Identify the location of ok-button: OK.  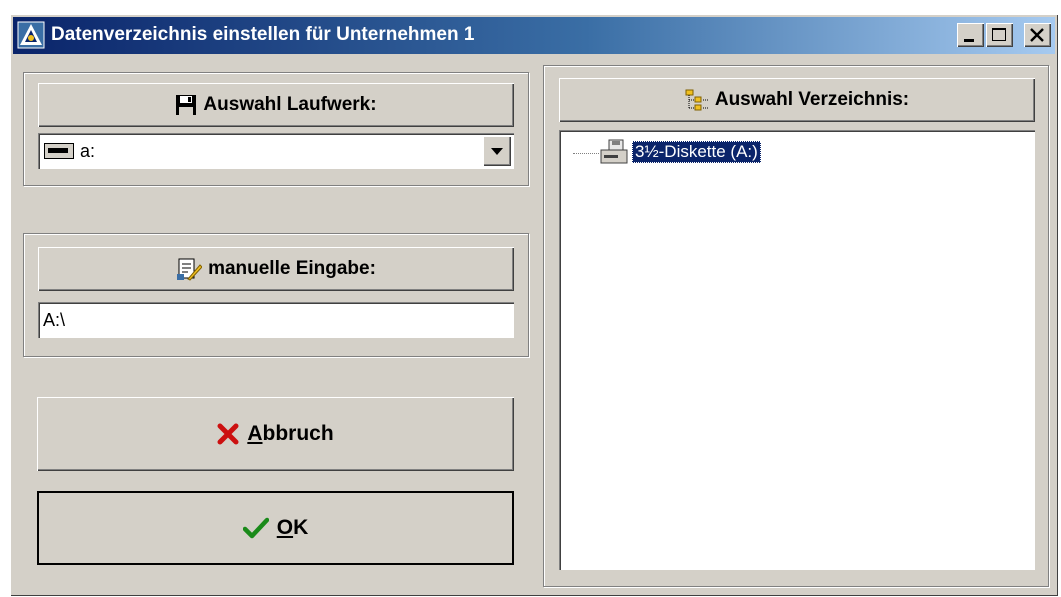
(275, 528).